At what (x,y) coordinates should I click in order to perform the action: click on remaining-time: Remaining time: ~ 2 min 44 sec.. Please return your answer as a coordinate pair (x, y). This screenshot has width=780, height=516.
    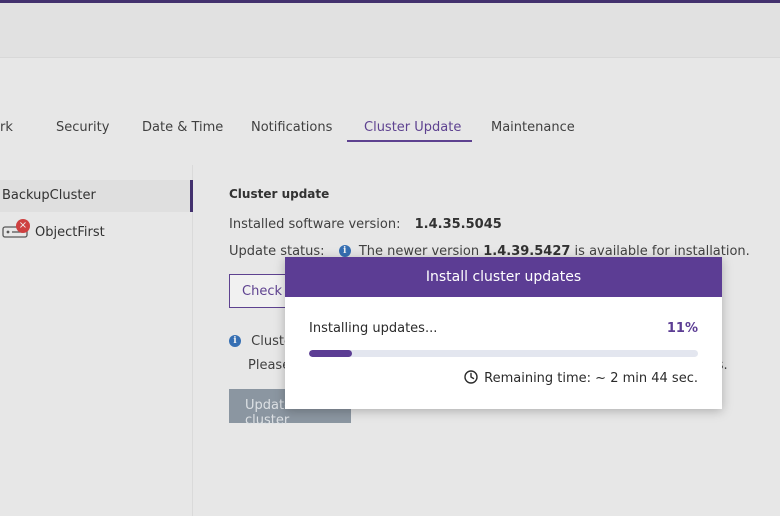
    Looking at the image, I should click on (581, 378).